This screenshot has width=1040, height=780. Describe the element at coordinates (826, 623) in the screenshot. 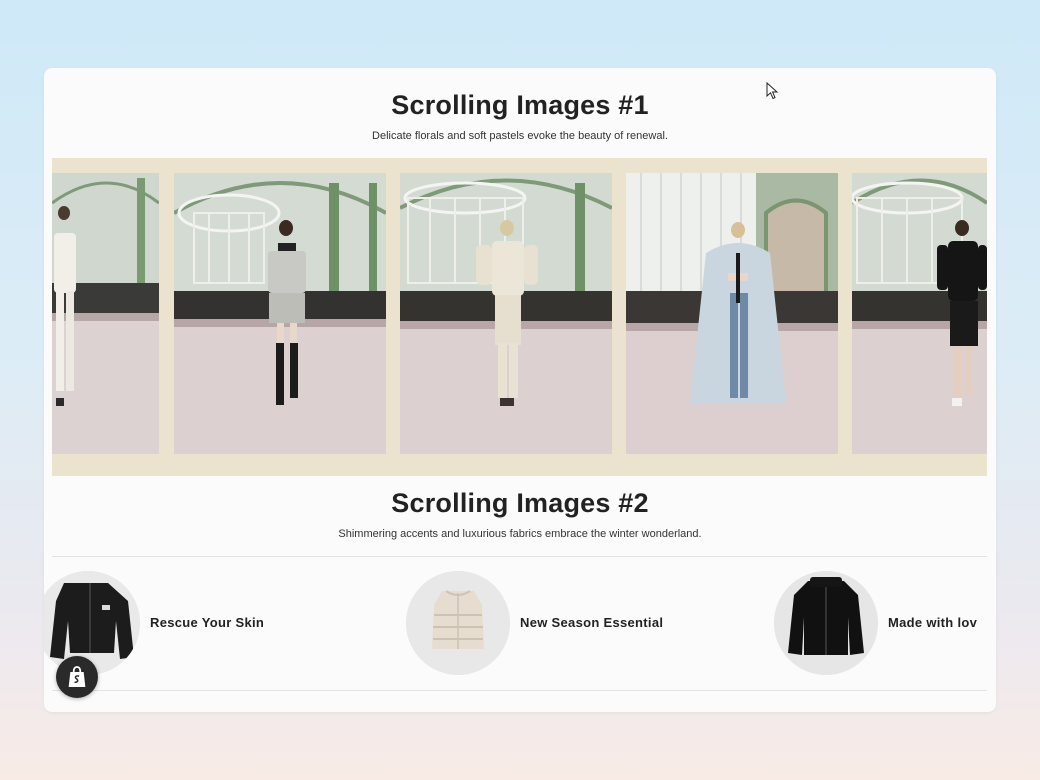

I see `product-image-fleece-jacket` at that location.